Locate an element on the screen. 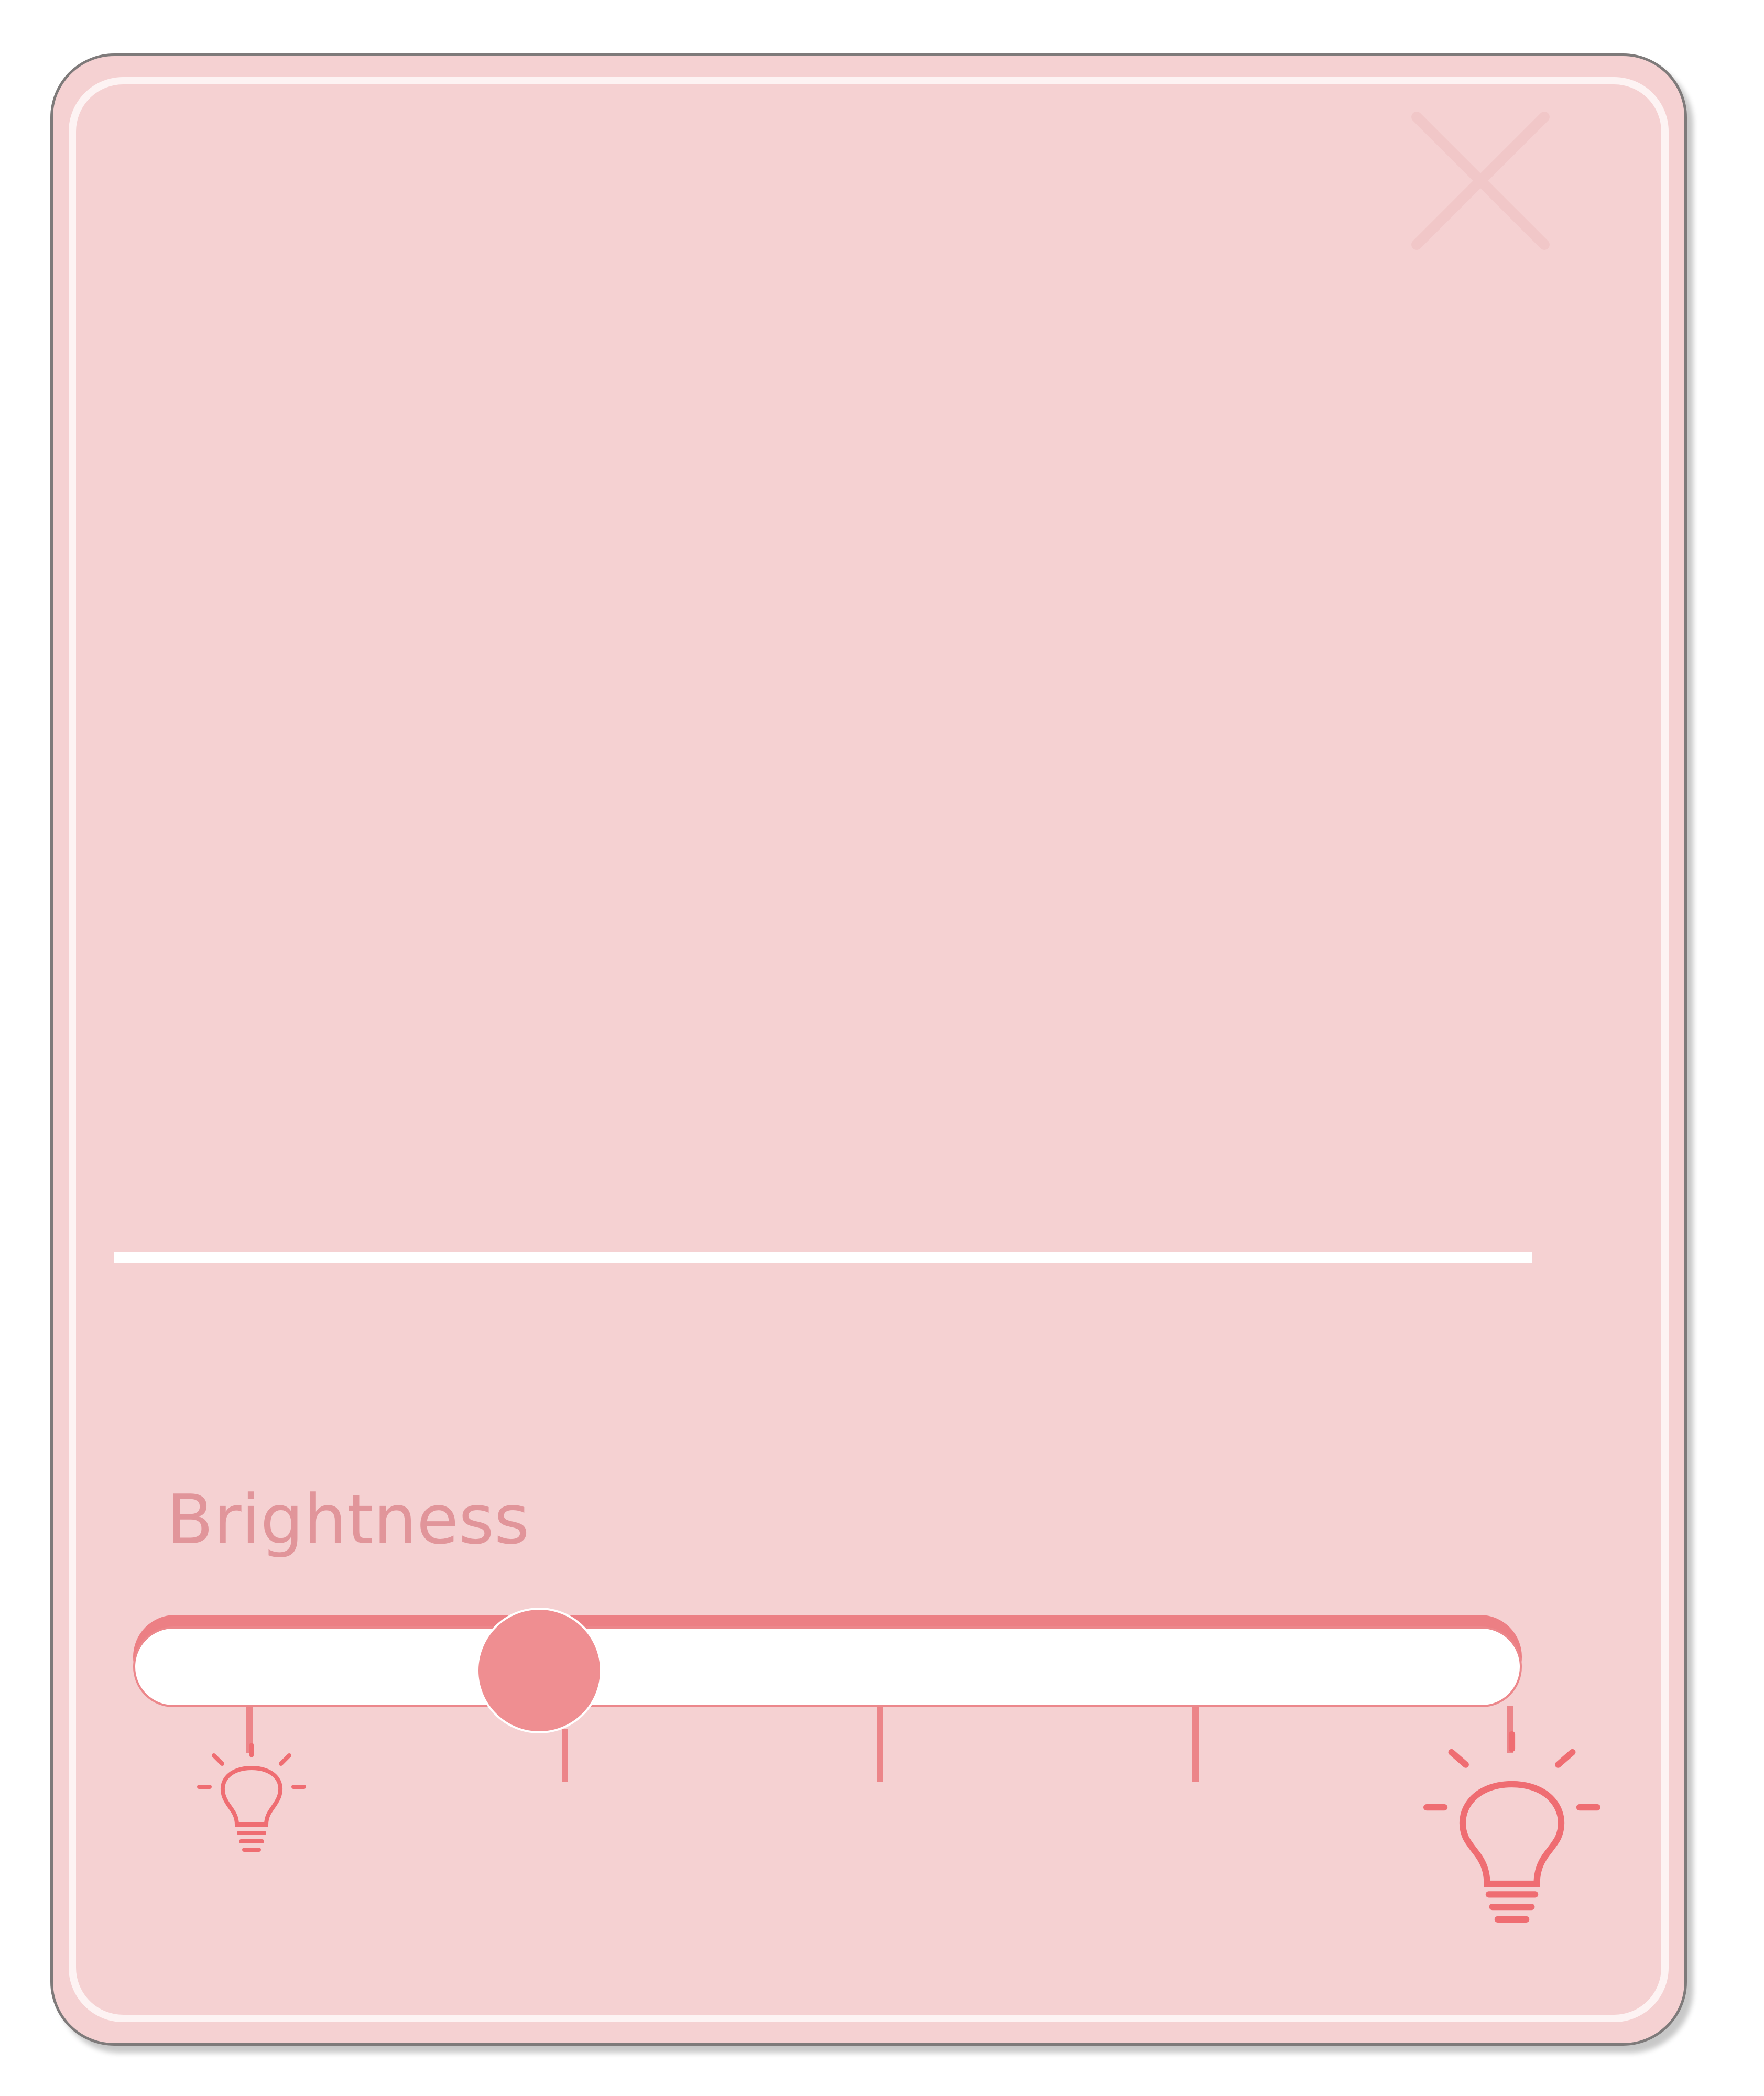 The image size is (1764, 2096). close-icon is located at coordinates (1480, 181).